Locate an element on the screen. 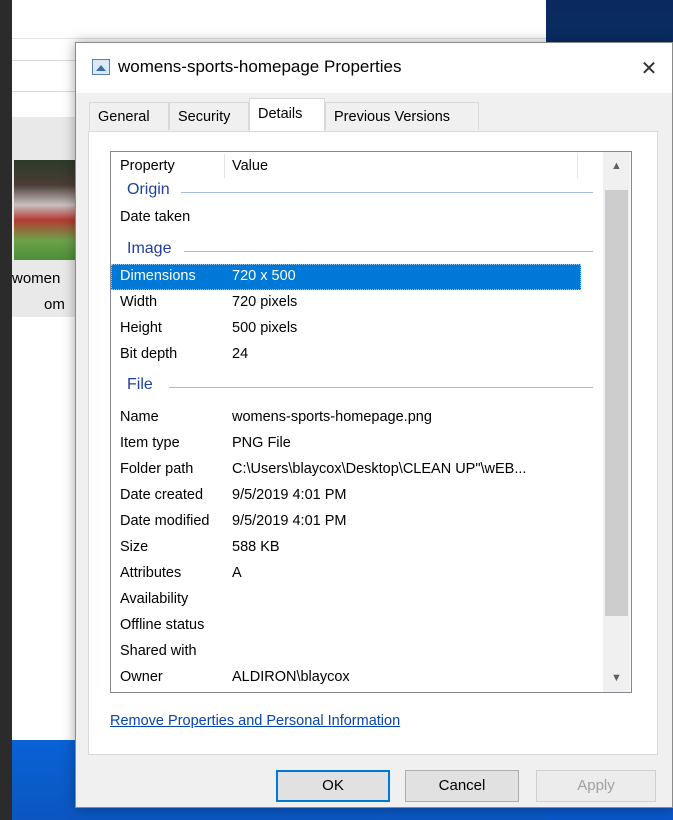 The image size is (673, 820). property-value: PNG File is located at coordinates (261, 443).